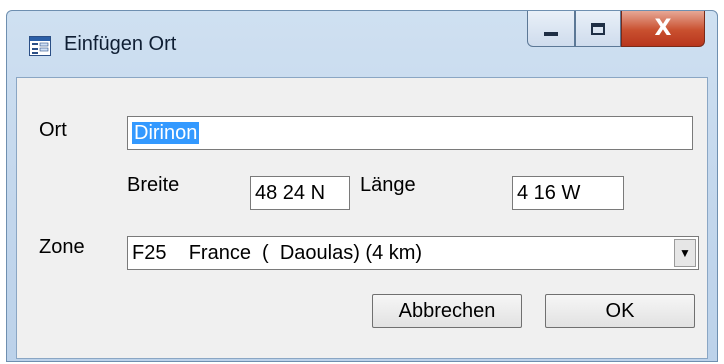  I want to click on zone-select-value: F25 France ( Daoulas) (4 km), so click(277, 253).